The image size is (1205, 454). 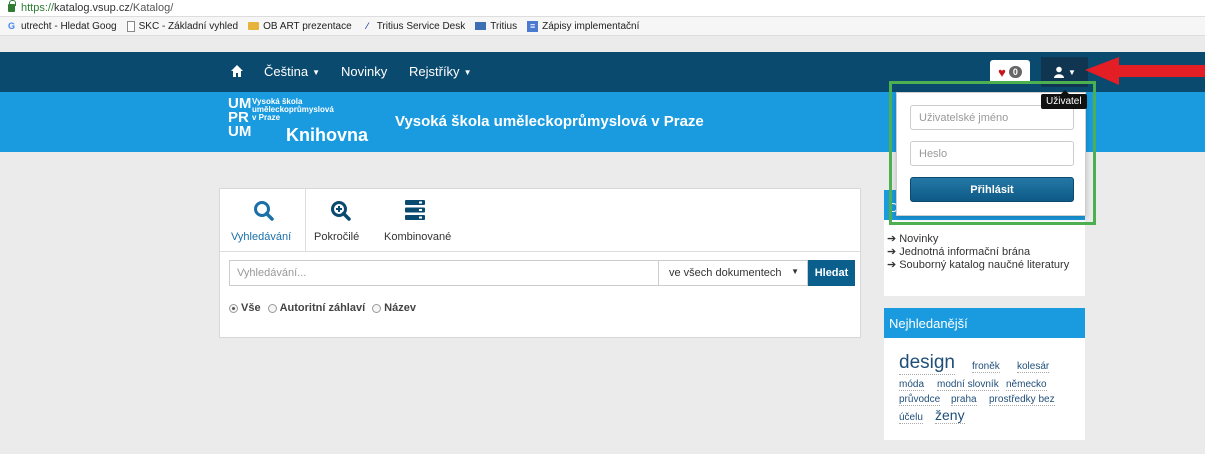 What do you see at coordinates (978, 265) in the screenshot?
I see `link-souborny-katalog: ➔ Souborný katalog naučné literatury` at bounding box center [978, 265].